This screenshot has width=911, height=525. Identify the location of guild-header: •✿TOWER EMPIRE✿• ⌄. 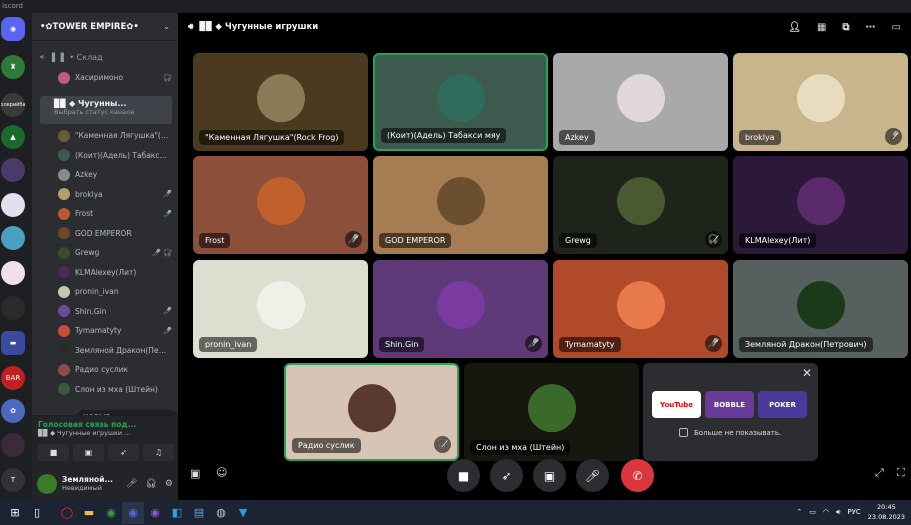
(105, 27).